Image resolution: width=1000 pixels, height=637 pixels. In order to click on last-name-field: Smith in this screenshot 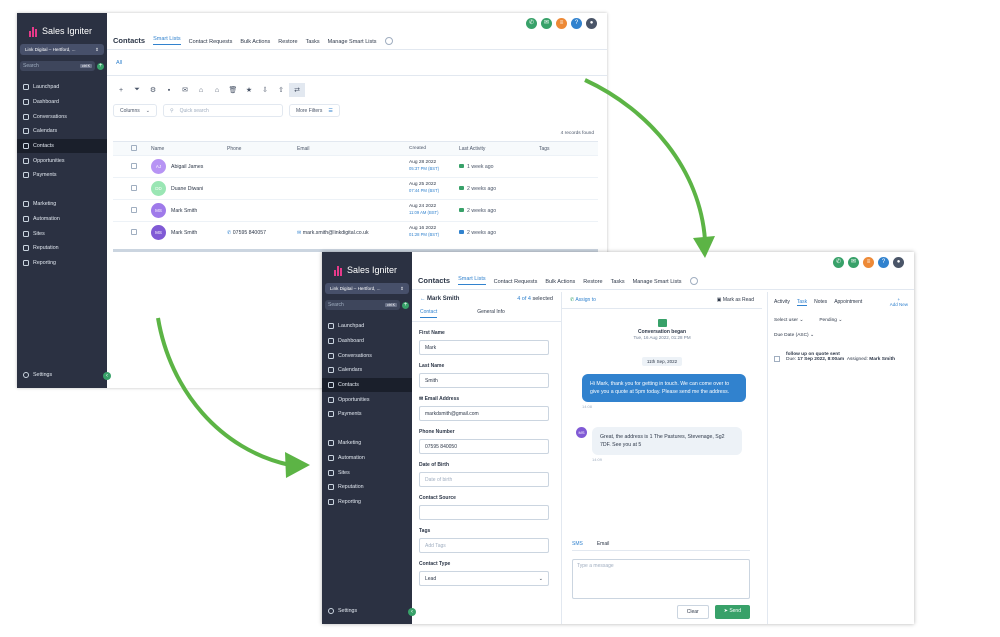, I will do `click(484, 380)`.